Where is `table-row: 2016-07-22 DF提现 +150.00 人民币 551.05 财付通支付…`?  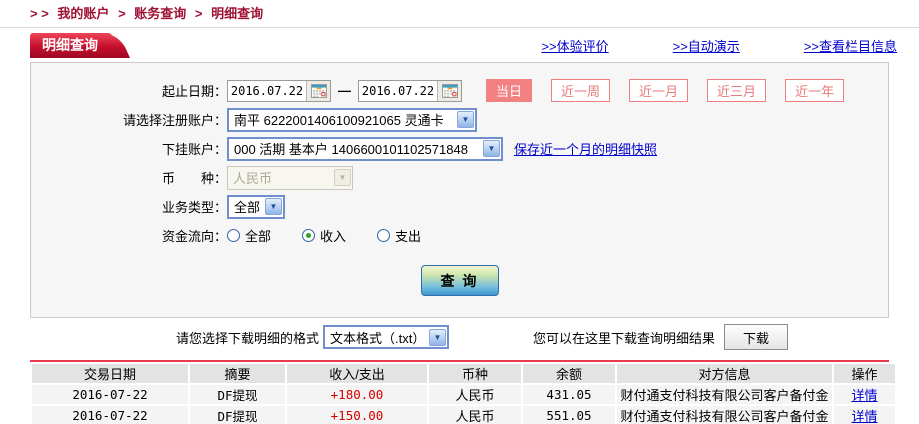 table-row: 2016-07-22 DF提现 +150.00 人民币 551.05 财付通支付… is located at coordinates (463, 415).